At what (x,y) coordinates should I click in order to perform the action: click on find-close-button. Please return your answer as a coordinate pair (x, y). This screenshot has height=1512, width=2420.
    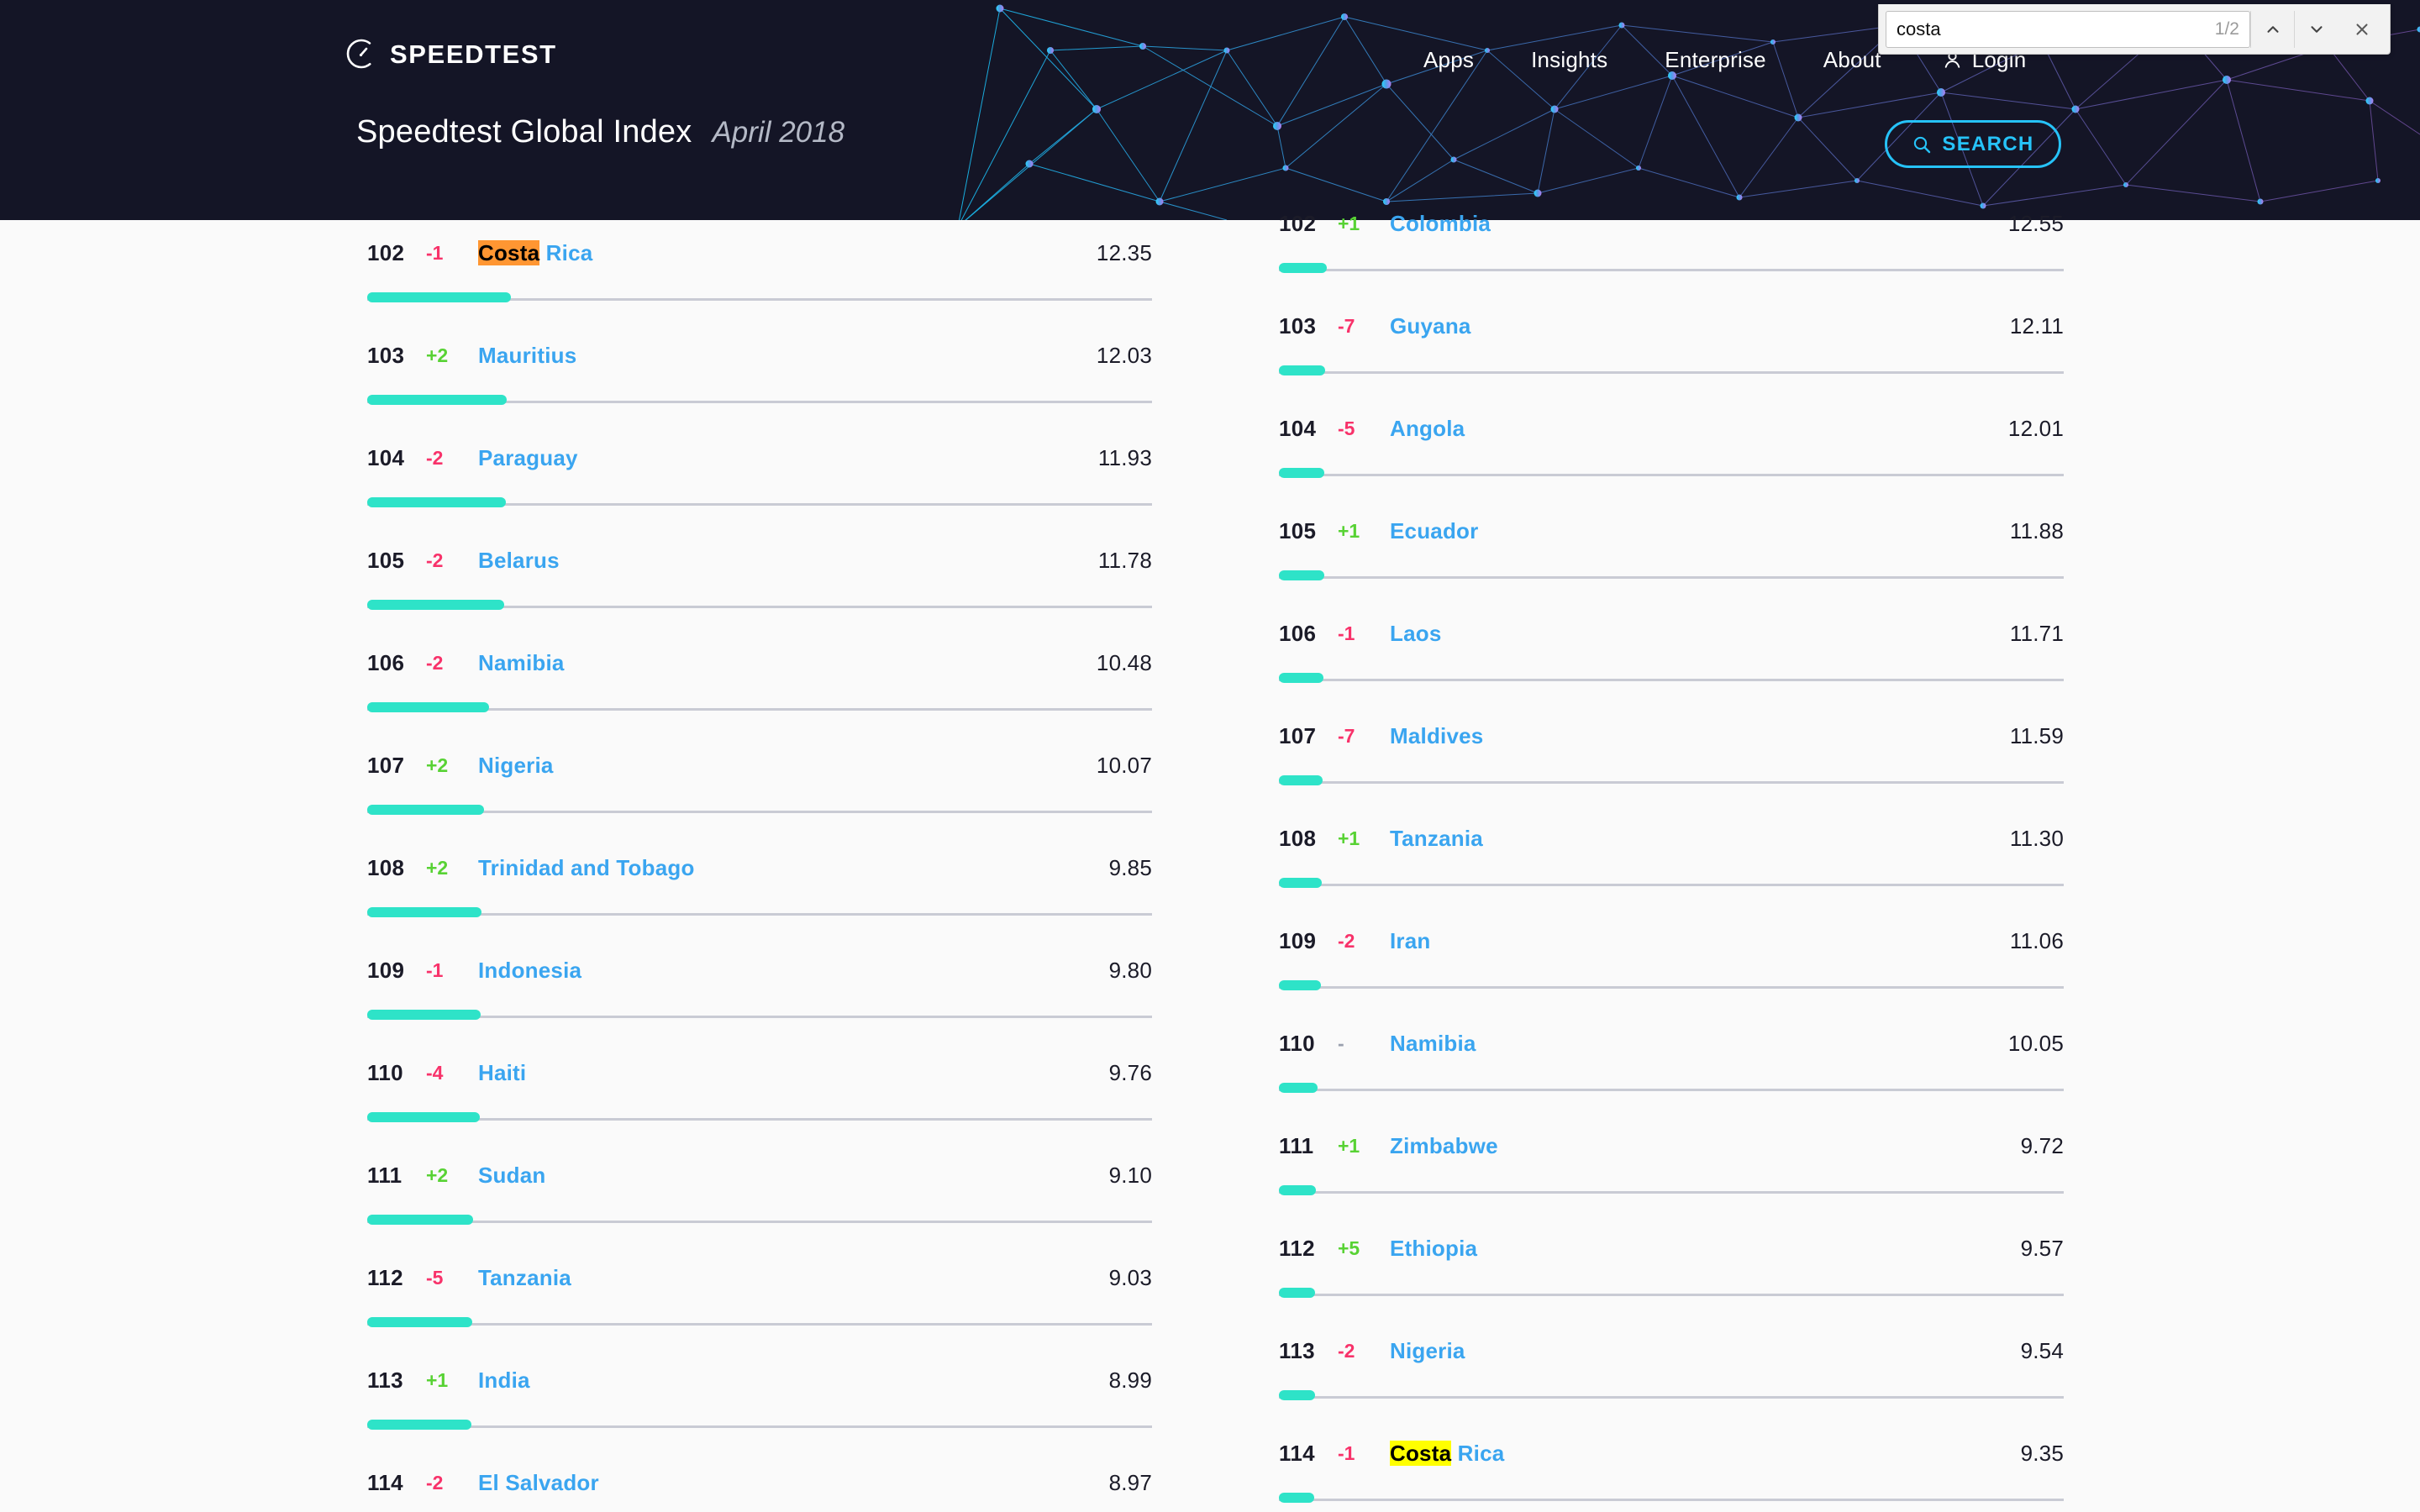
    Looking at the image, I should click on (2362, 29).